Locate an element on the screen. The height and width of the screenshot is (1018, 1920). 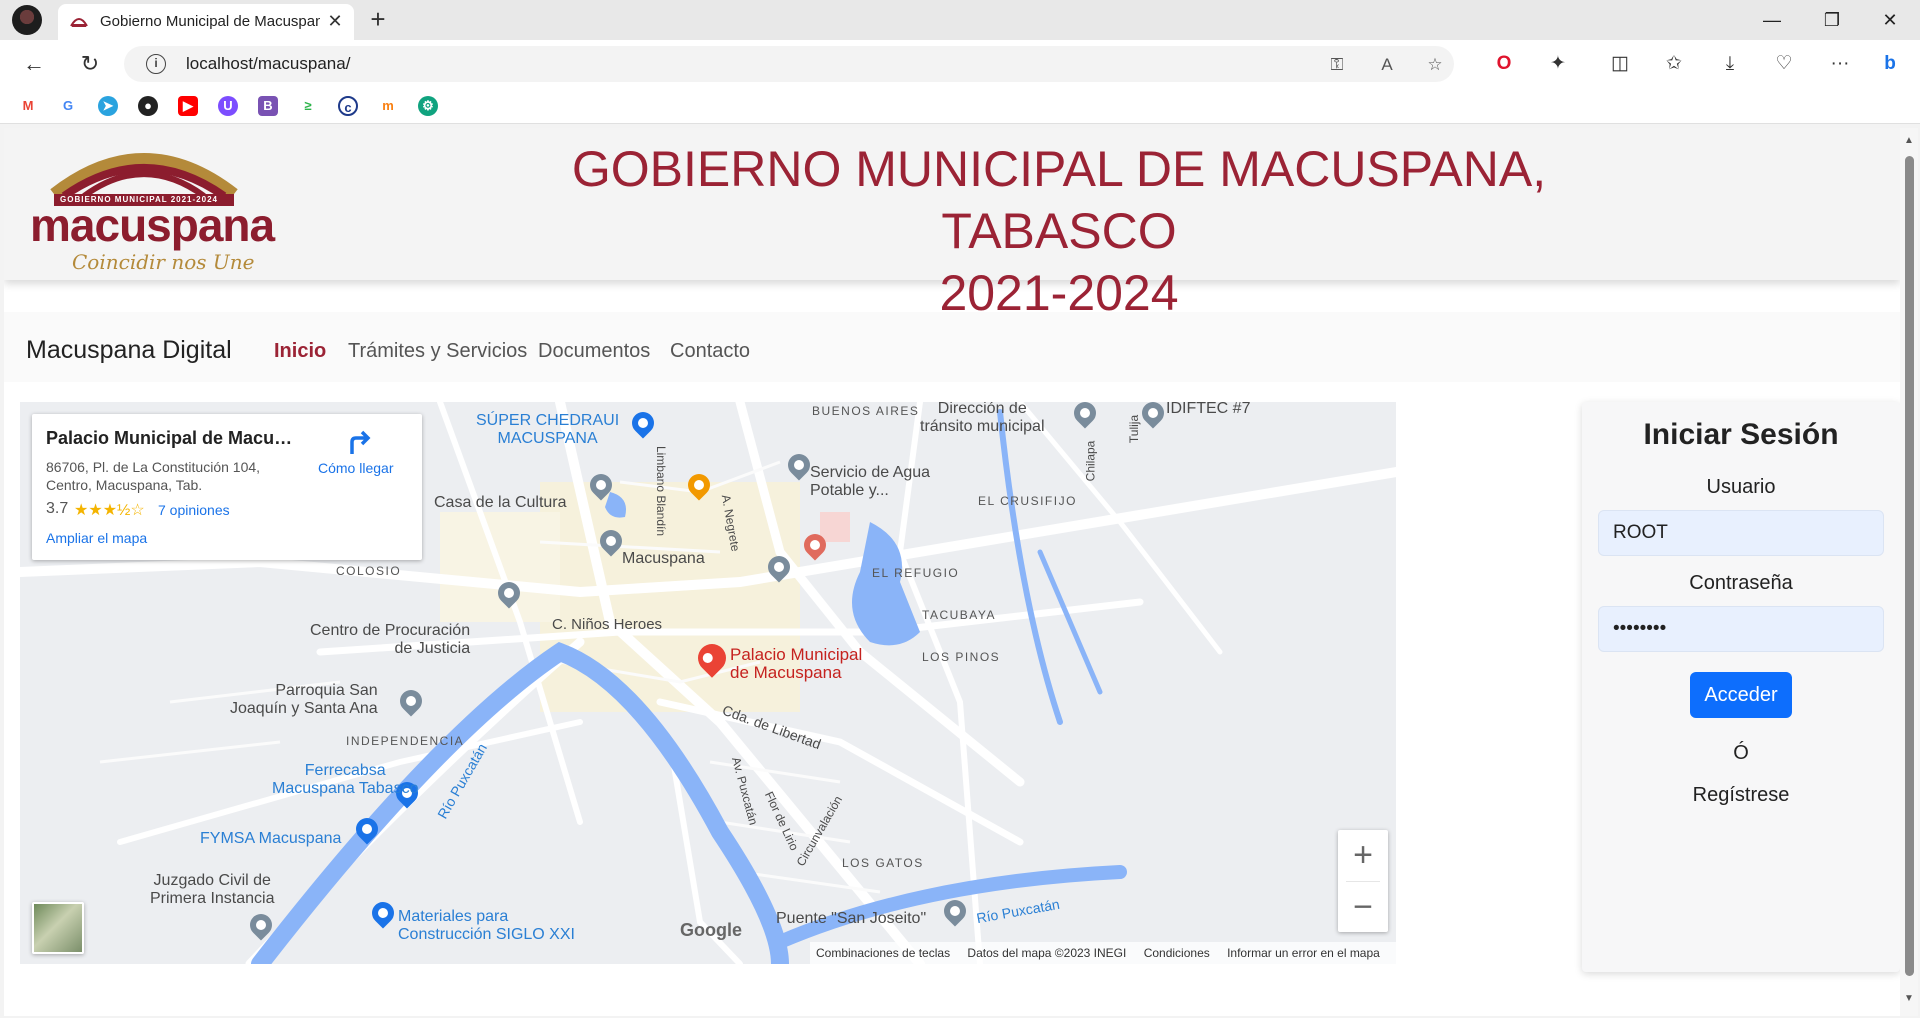
map-layer-toggle is located at coordinates (58, 928).